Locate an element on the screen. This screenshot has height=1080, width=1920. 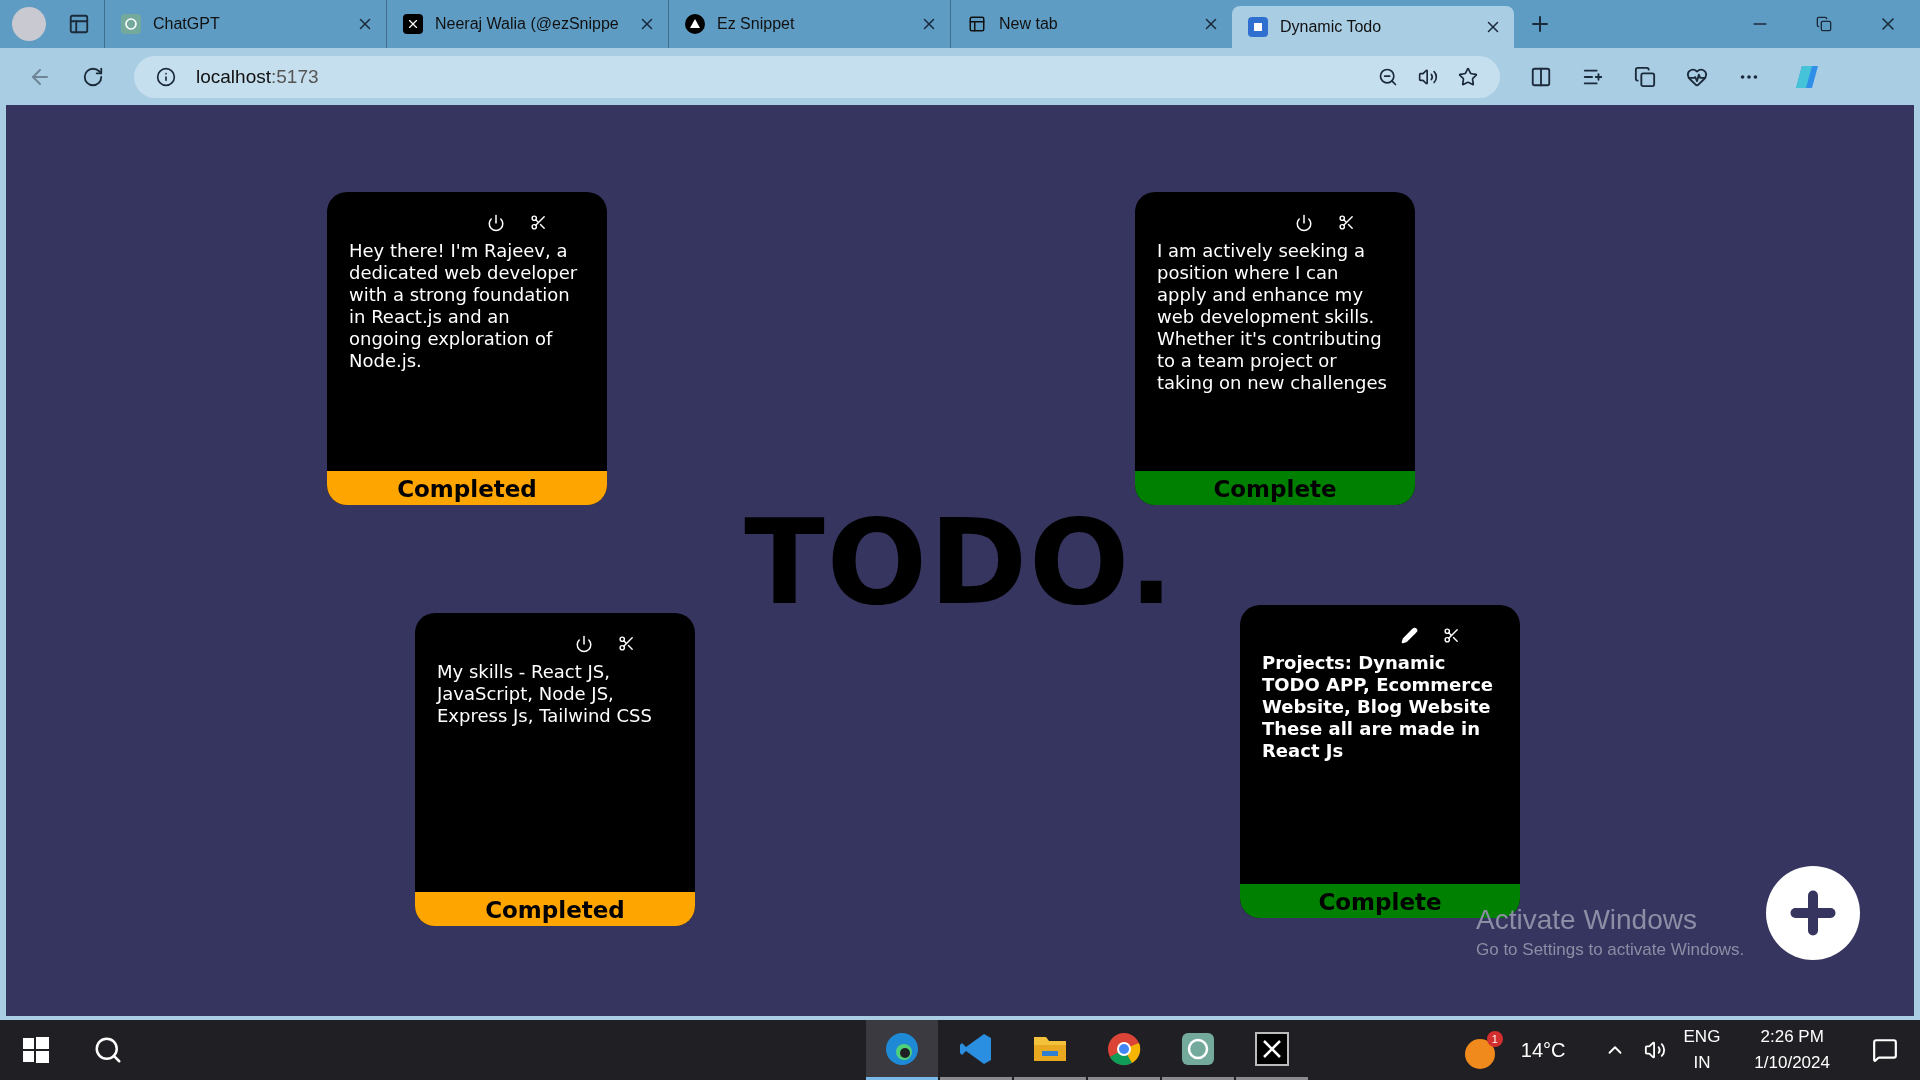
todo-text: I am actively seeking a position where I can apply and enhance my web development skills. Whether it's contributing to a team project or taking on new challenges is located at coordinates (1272, 317).